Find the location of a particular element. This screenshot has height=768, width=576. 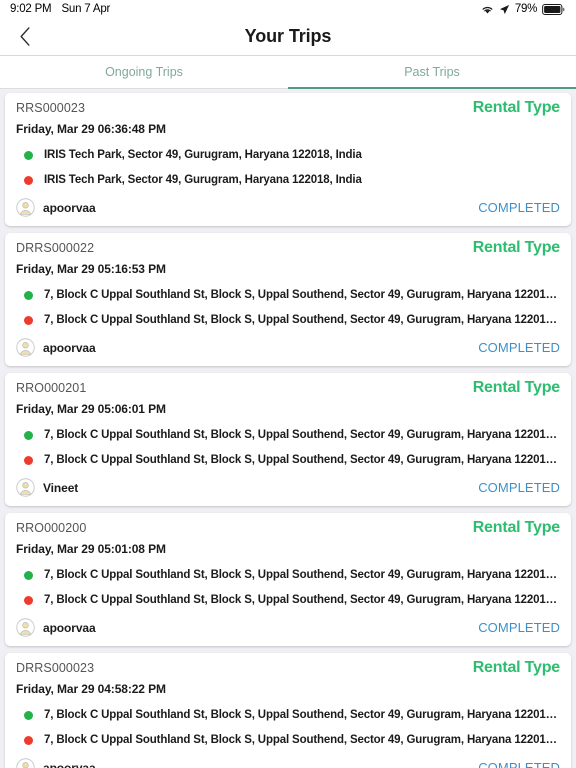

trip-id: RRO000201 is located at coordinates (51, 388).